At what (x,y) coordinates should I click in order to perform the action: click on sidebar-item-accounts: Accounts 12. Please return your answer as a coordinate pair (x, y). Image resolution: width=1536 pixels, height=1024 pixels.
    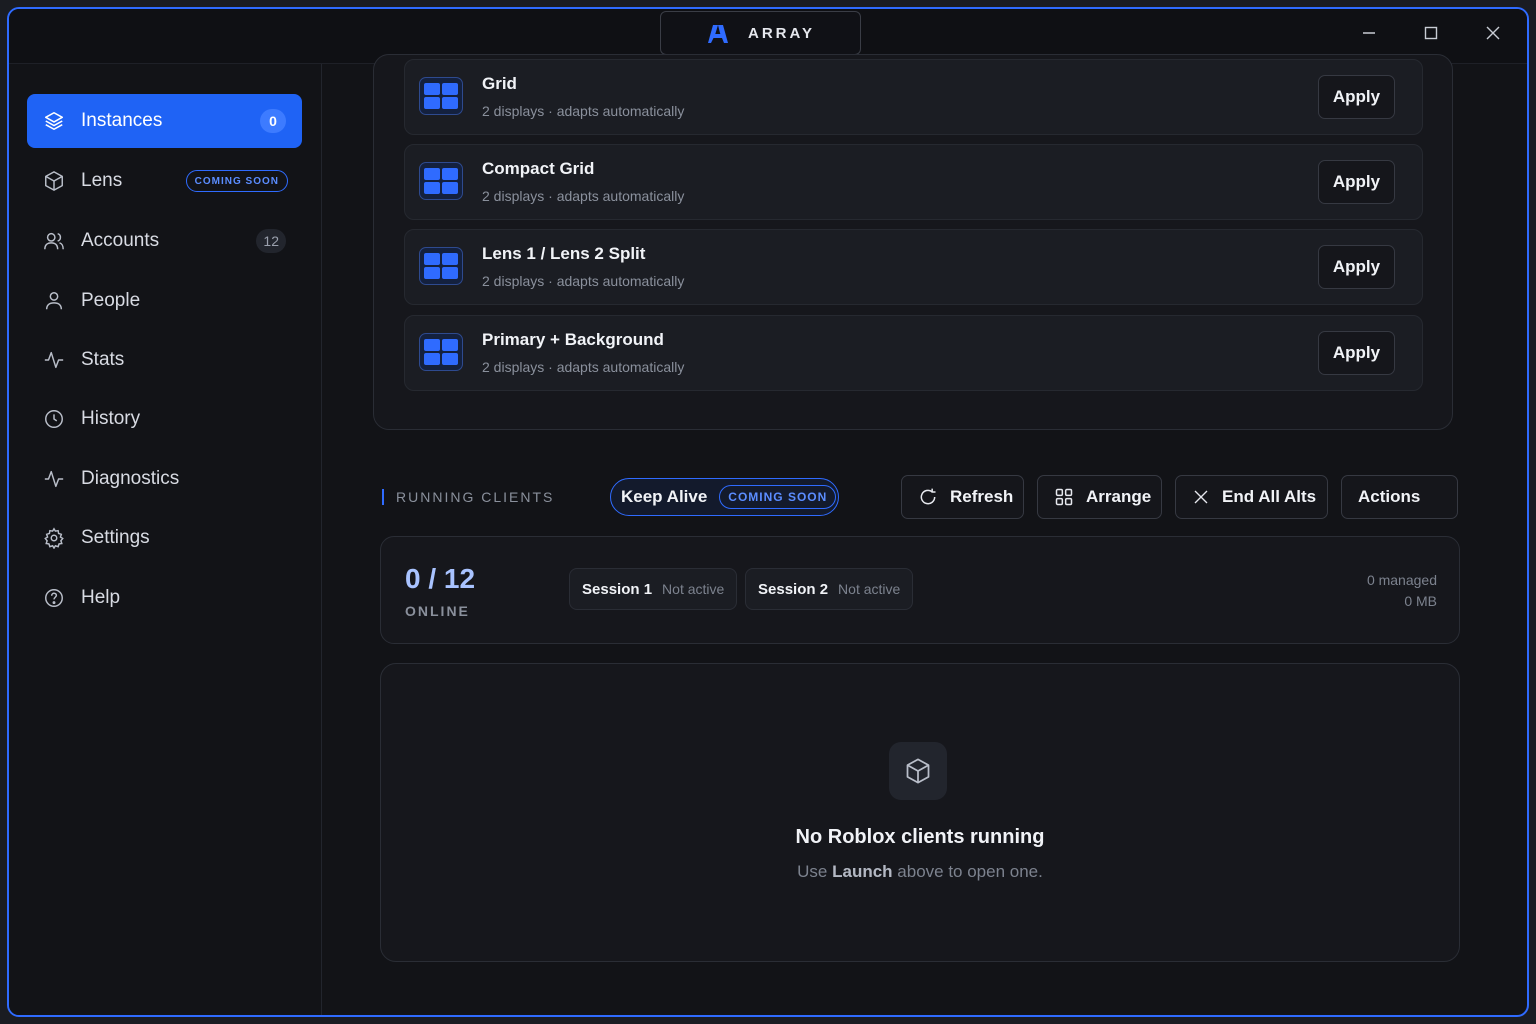
    Looking at the image, I should click on (164, 241).